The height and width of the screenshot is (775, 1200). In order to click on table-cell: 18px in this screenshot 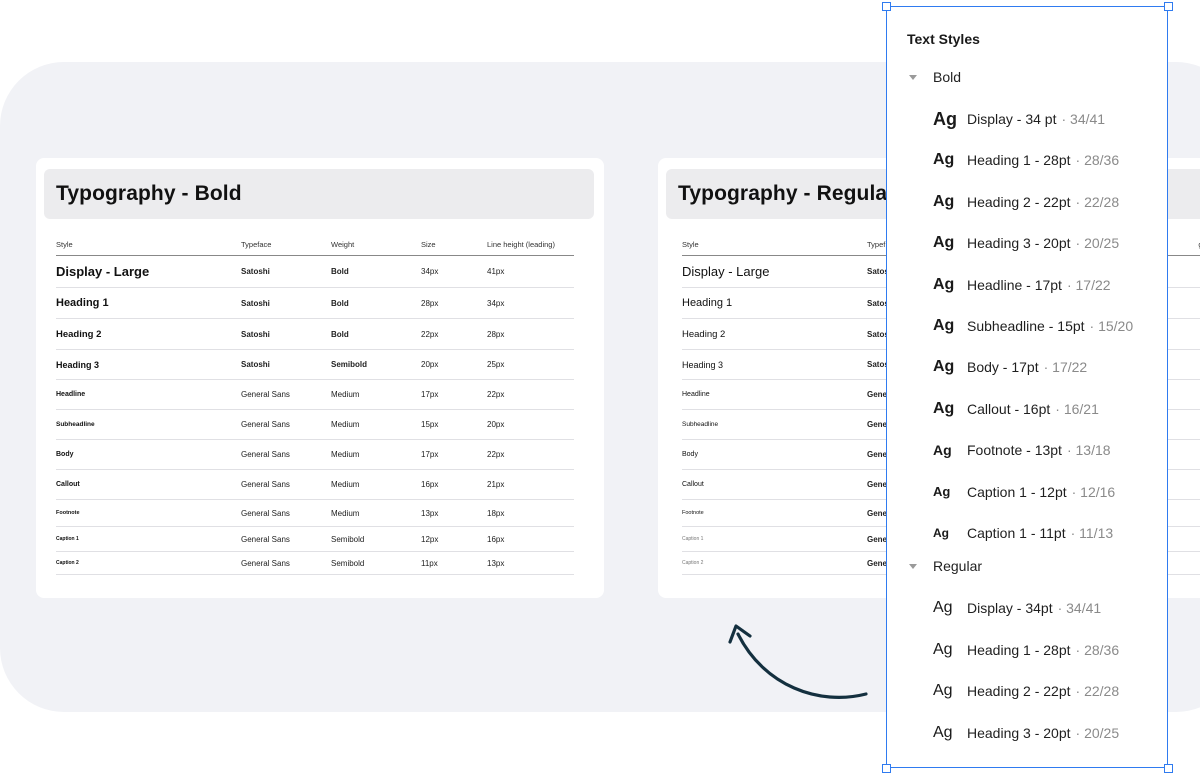, I will do `click(530, 513)`.